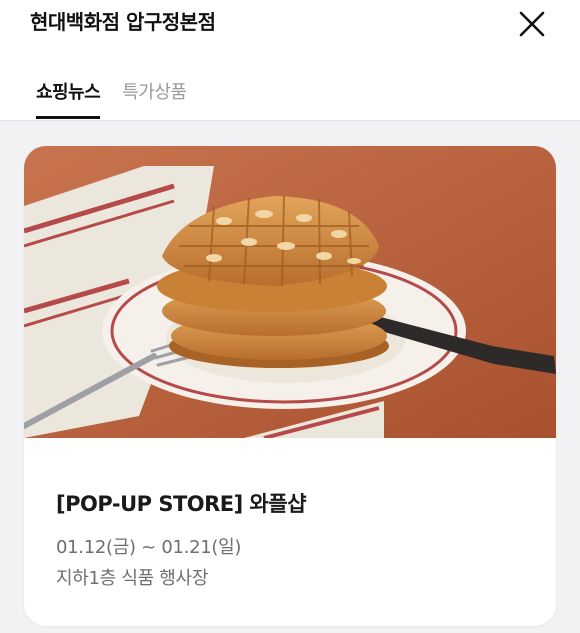 This screenshot has width=580, height=633. Describe the element at coordinates (132, 578) in the screenshot. I see `event-location: 지하1층 식품 행사장` at that location.